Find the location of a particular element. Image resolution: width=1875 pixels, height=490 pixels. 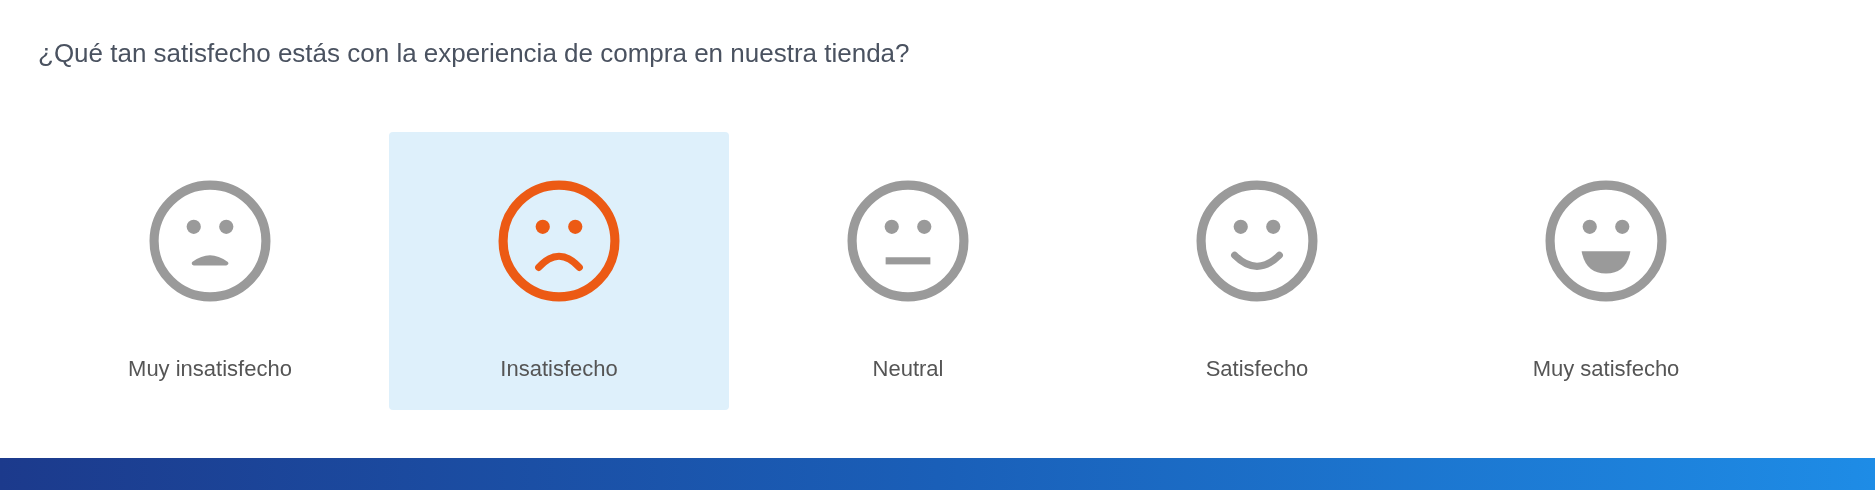

option-label: Muy insatisfecho is located at coordinates (210, 369).